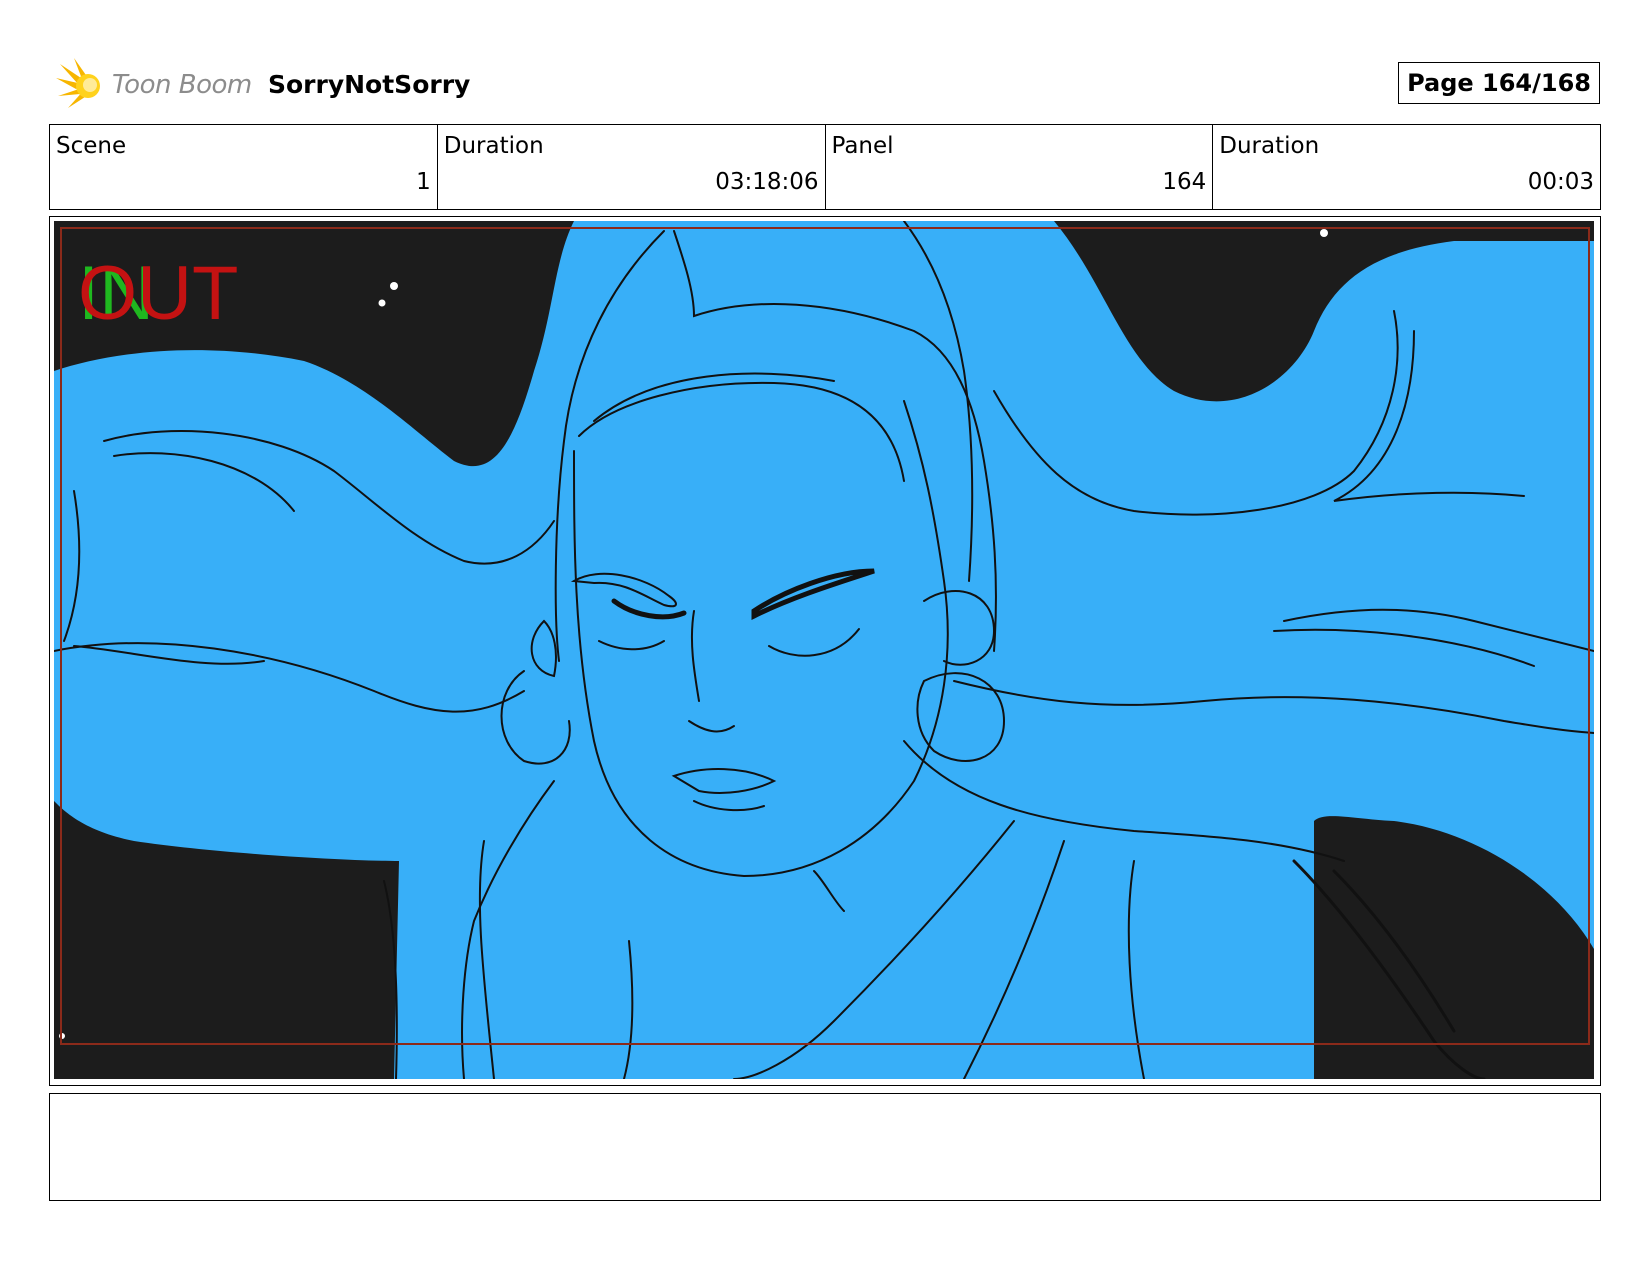 Image resolution: width=1650 pixels, height=1275 pixels. What do you see at coordinates (369, 84) in the screenshot?
I see `project-title: SorryNotSorry` at bounding box center [369, 84].